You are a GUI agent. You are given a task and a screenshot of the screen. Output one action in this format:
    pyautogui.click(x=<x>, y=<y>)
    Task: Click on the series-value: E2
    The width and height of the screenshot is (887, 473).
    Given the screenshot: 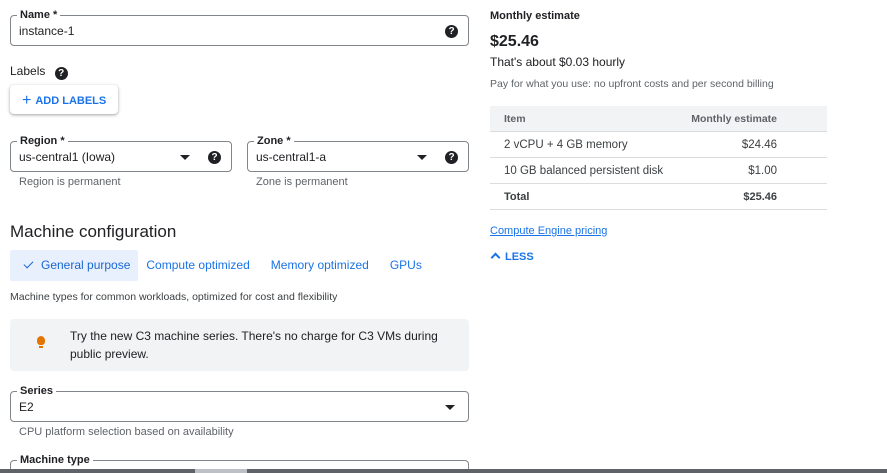 What is the action you would take?
    pyautogui.click(x=26, y=407)
    